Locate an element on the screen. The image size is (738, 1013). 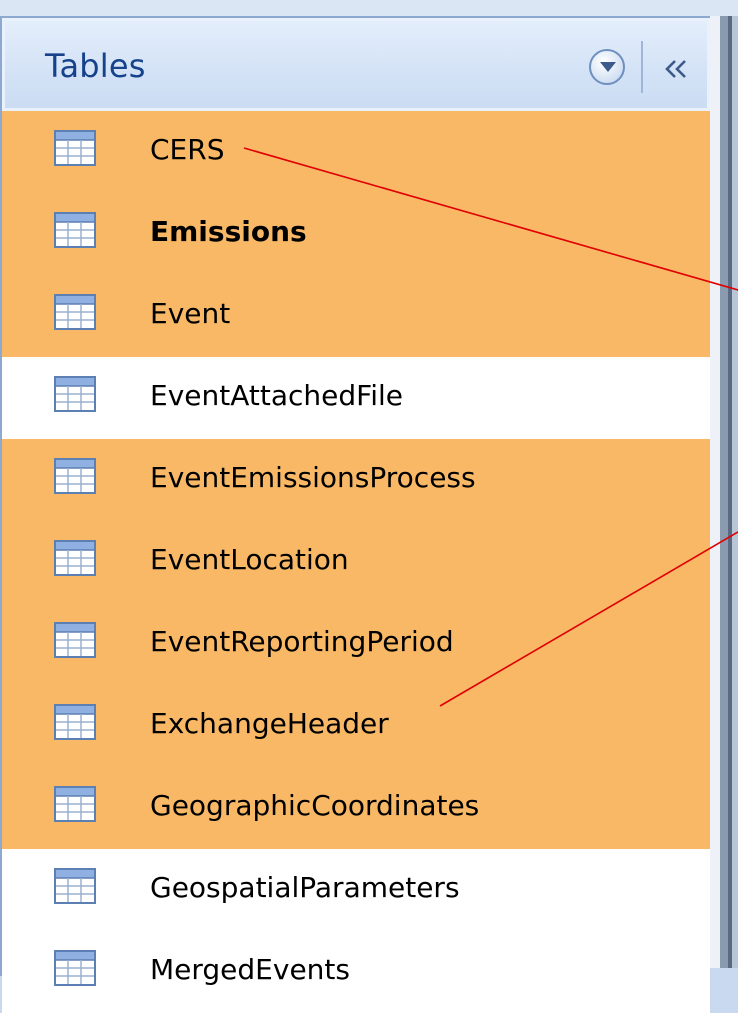
border-light is located at coordinates (735, 492).